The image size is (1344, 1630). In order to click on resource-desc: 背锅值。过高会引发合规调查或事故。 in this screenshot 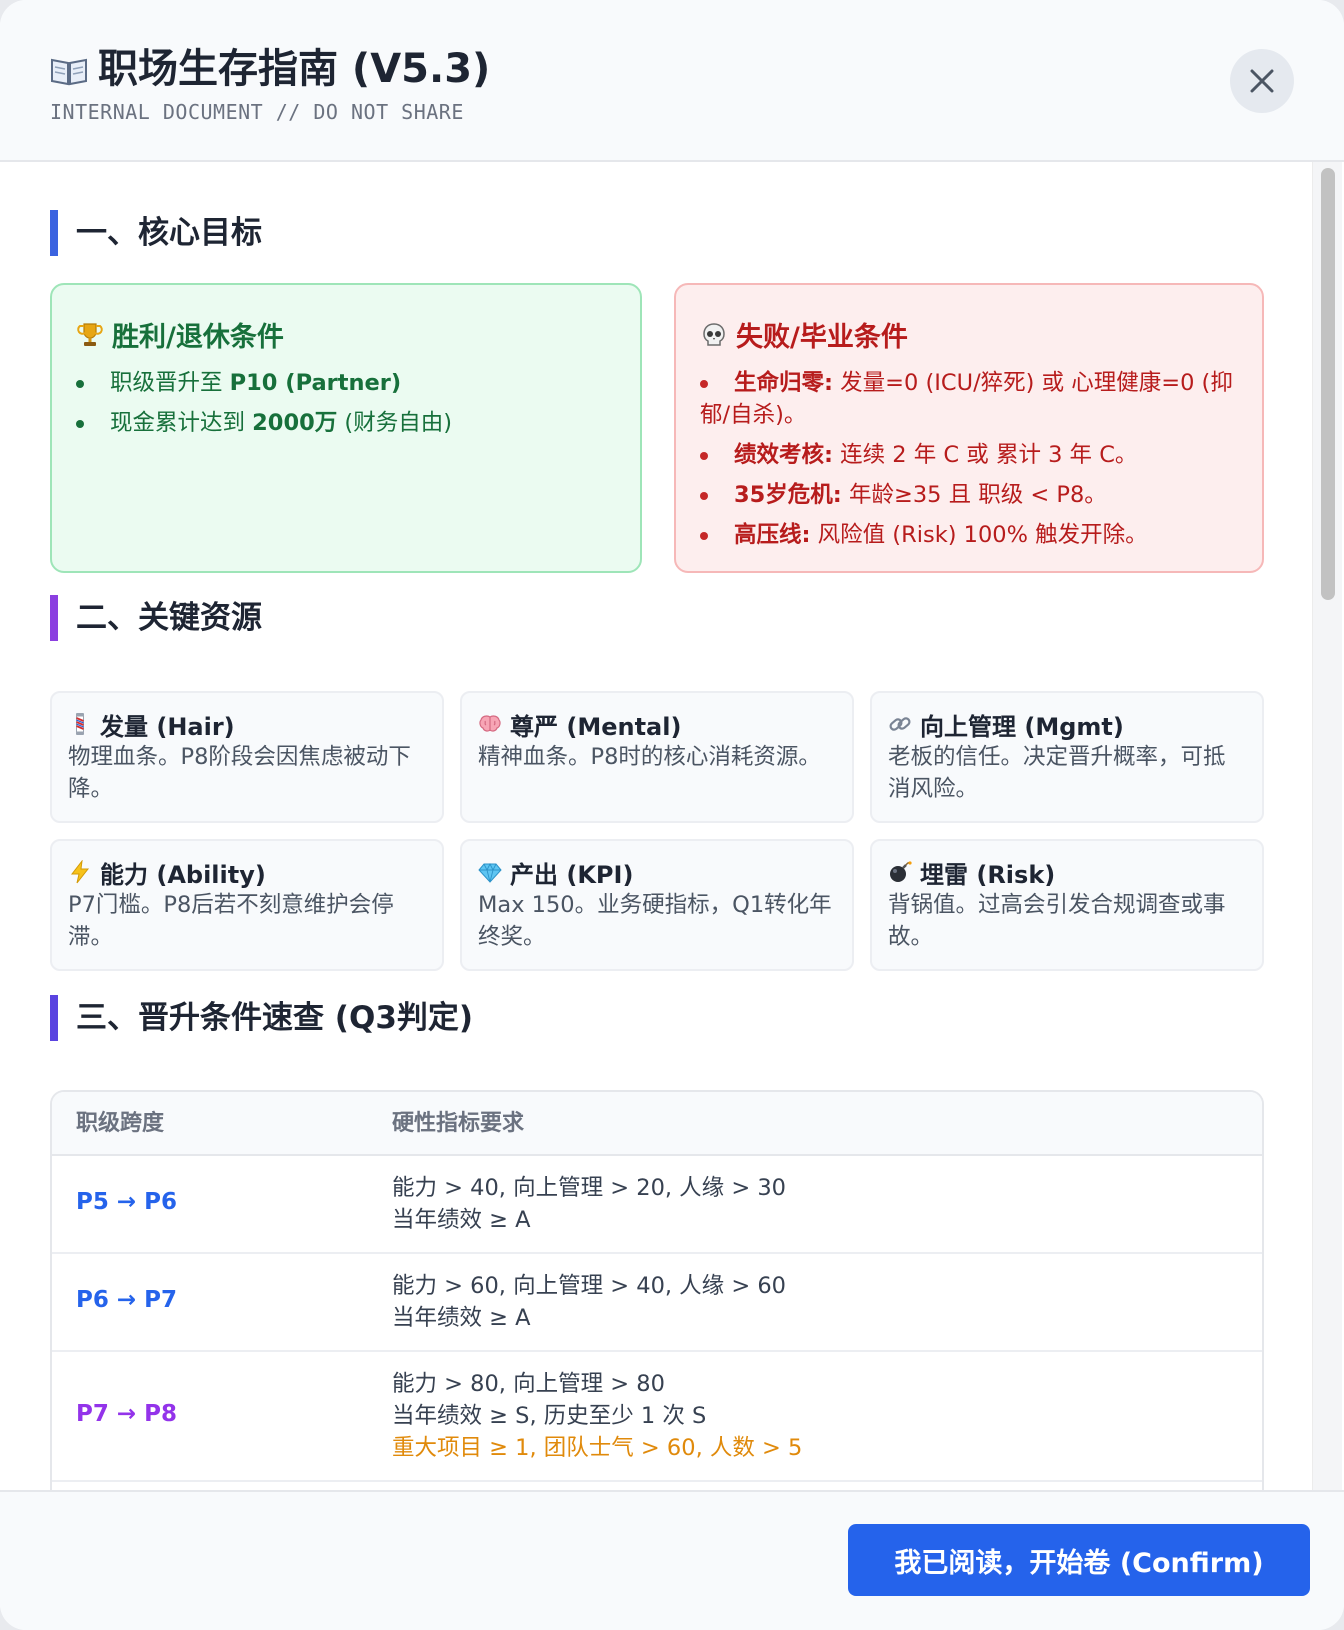, I will do `click(1057, 921)`.